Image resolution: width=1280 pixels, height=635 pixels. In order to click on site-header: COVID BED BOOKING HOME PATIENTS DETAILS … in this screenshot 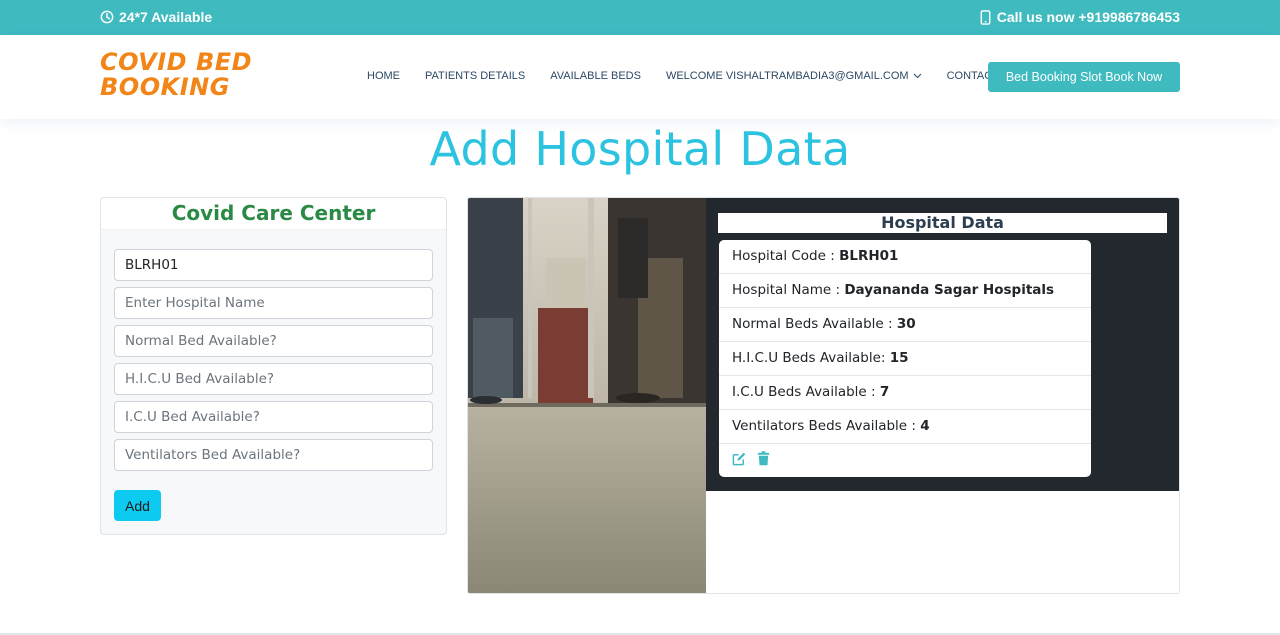, I will do `click(640, 77)`.